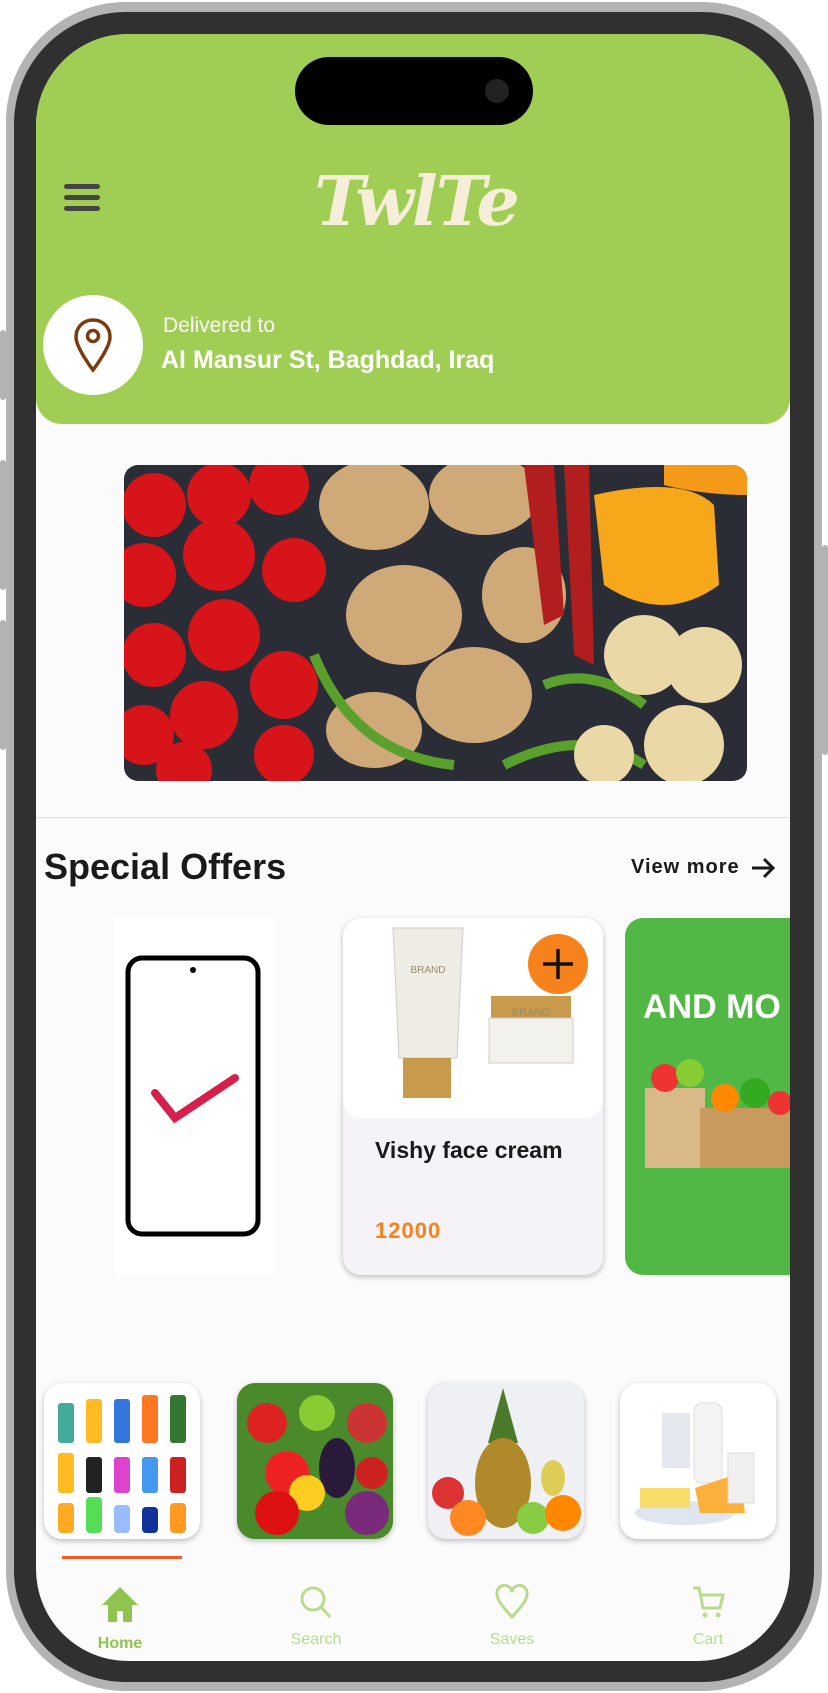  I want to click on category-selected-indicator, so click(122, 1557).